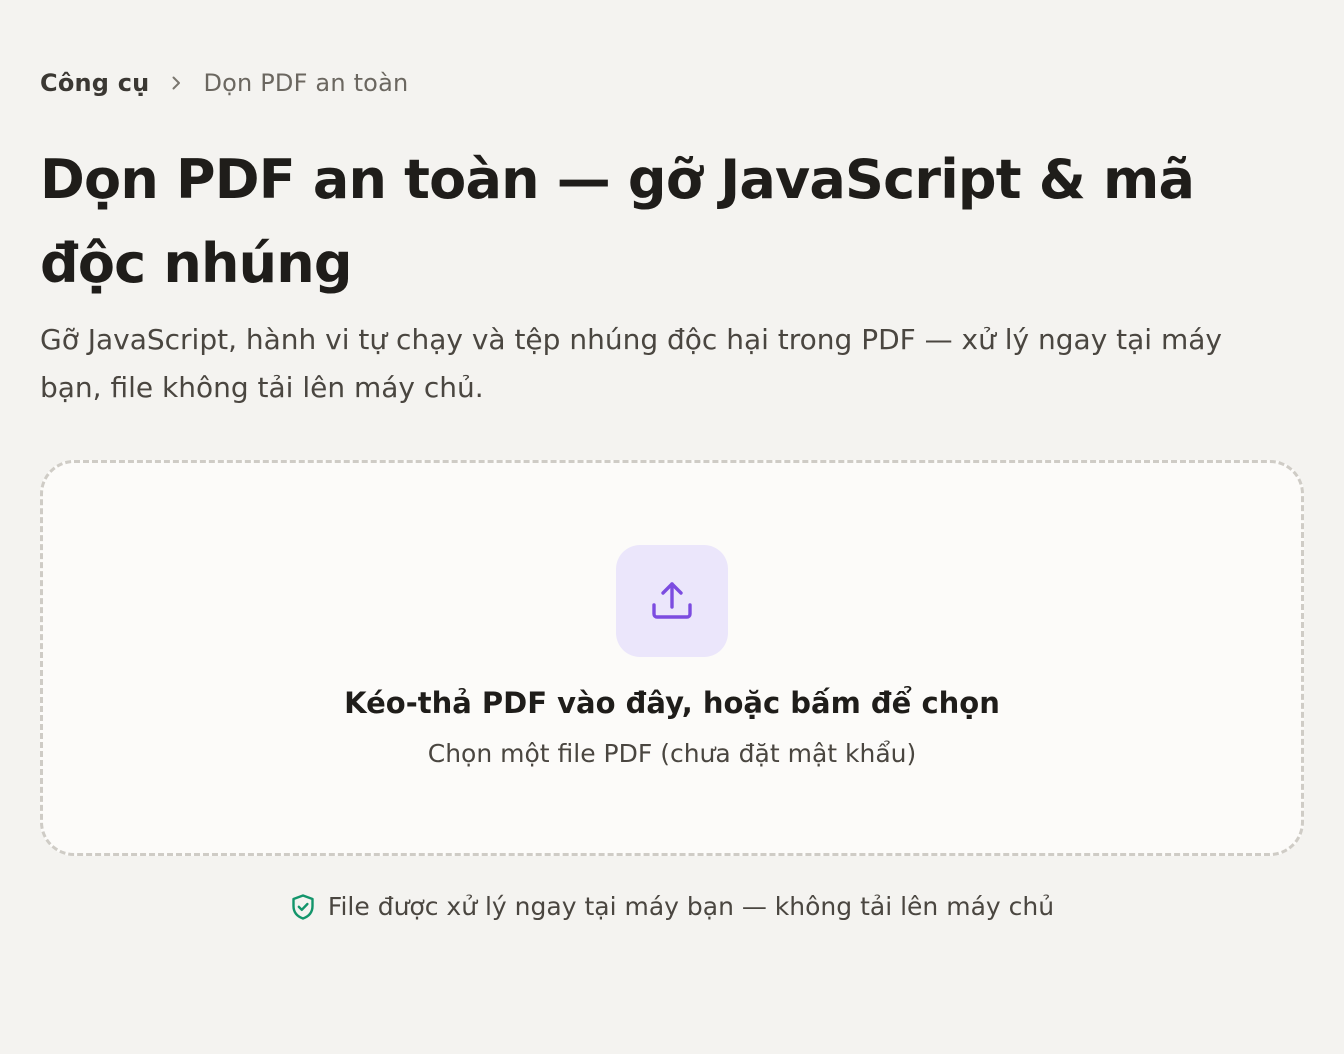 The height and width of the screenshot is (1054, 1344). Describe the element at coordinates (306, 83) in the screenshot. I see `breadcrumb-current: Dọn PDF an toàn` at that location.